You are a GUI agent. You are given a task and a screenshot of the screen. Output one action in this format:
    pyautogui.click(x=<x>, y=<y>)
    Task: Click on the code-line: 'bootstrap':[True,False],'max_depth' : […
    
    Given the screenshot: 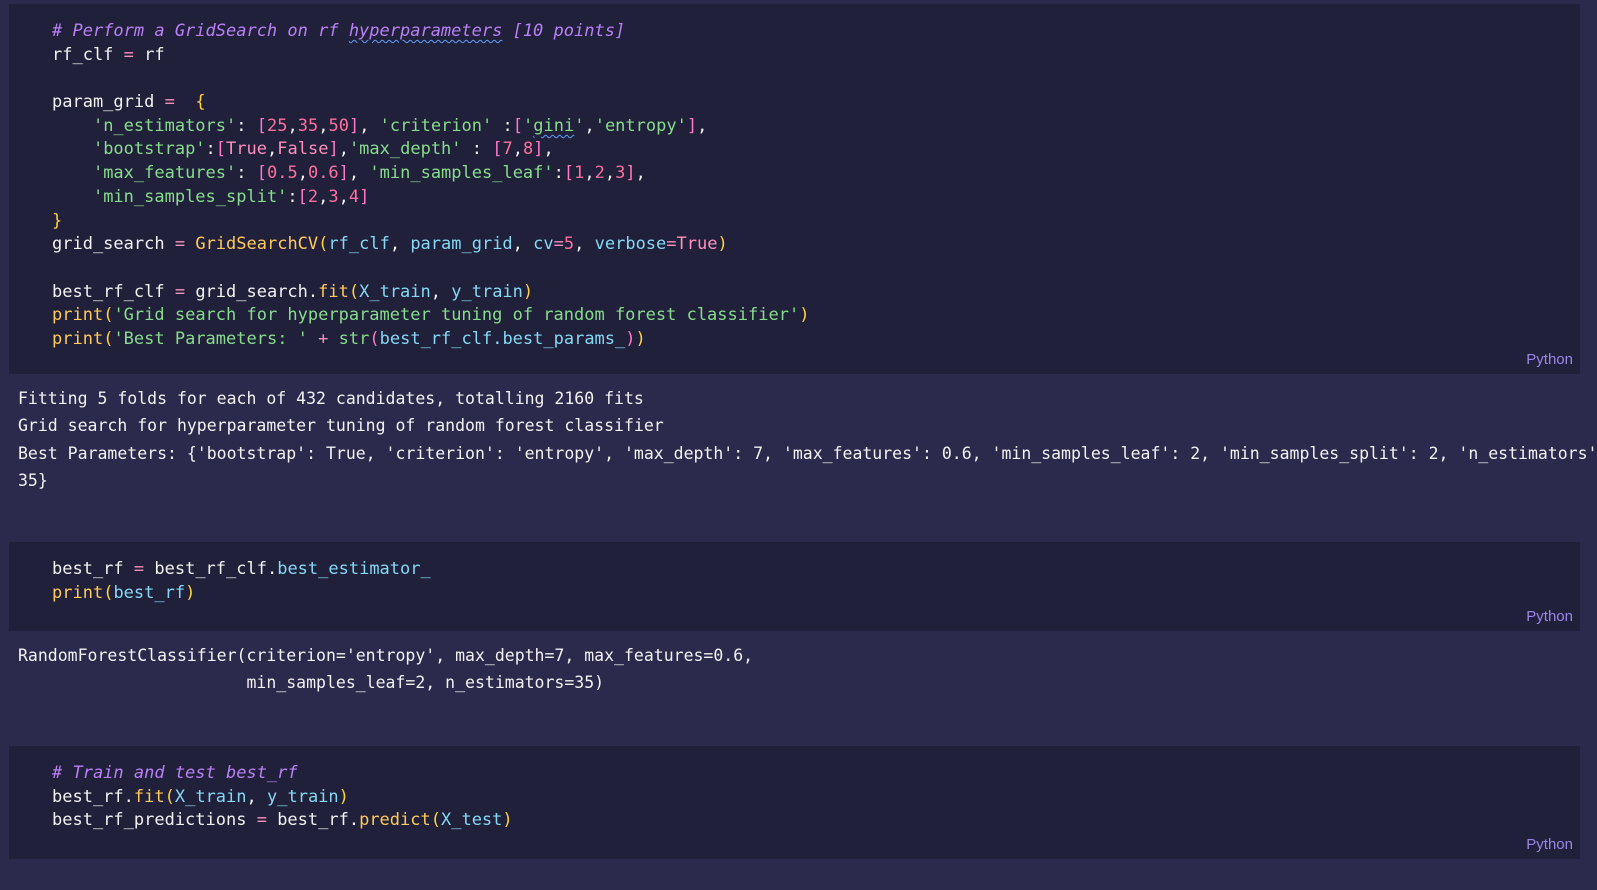 What is the action you would take?
    pyautogui.click(x=430, y=150)
    